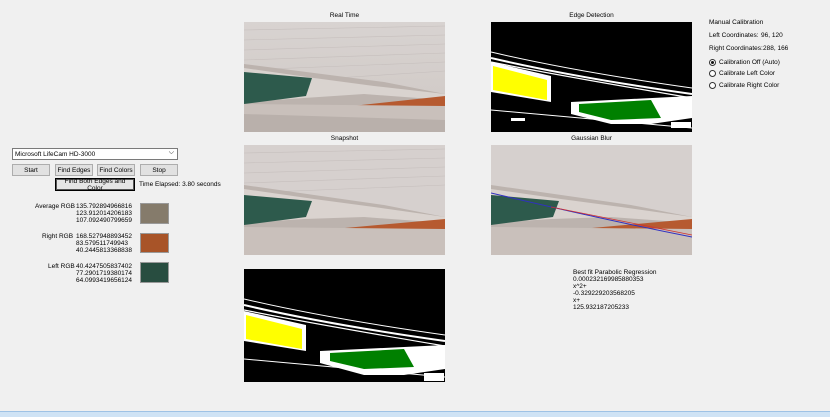  Describe the element at coordinates (734, 35) in the screenshot. I see `left-coords-label: Left Coordinates:` at that location.